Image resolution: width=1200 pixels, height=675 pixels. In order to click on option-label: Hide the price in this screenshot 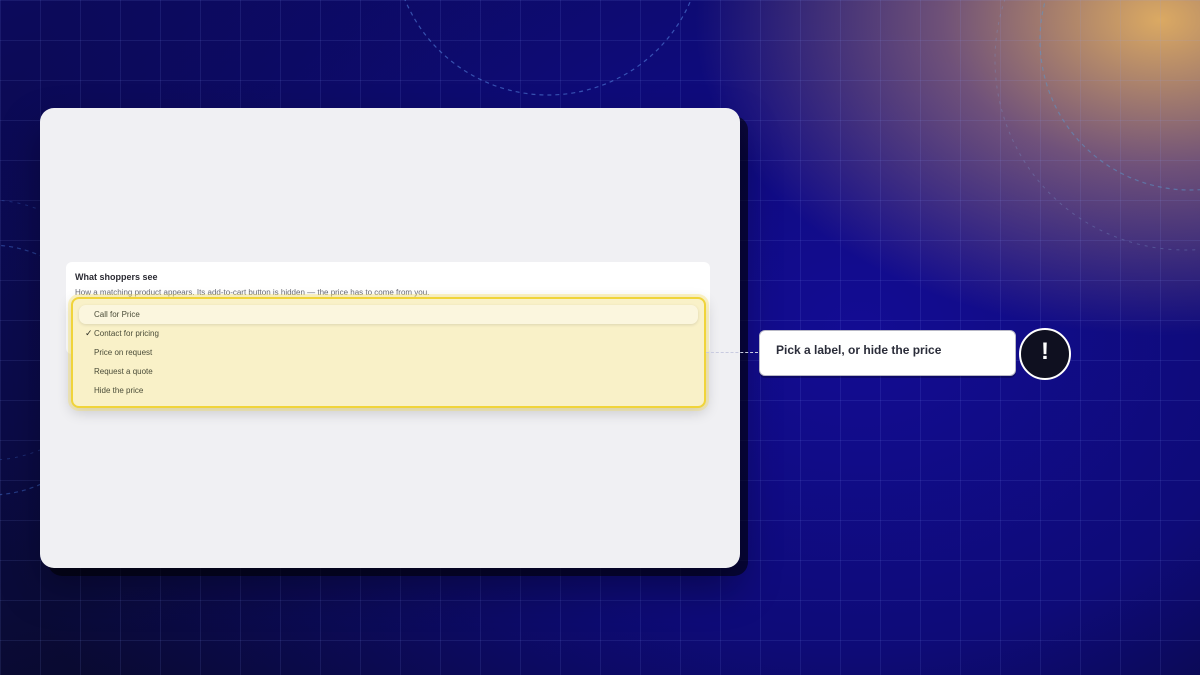, I will do `click(119, 390)`.